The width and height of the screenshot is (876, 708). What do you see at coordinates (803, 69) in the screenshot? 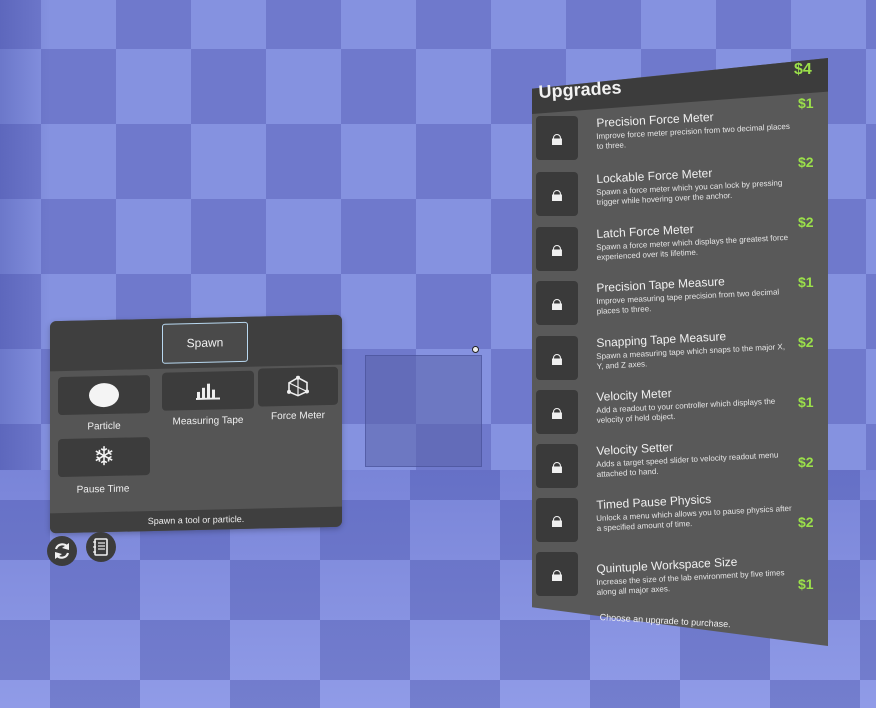
I see `money-balance: $4` at bounding box center [803, 69].